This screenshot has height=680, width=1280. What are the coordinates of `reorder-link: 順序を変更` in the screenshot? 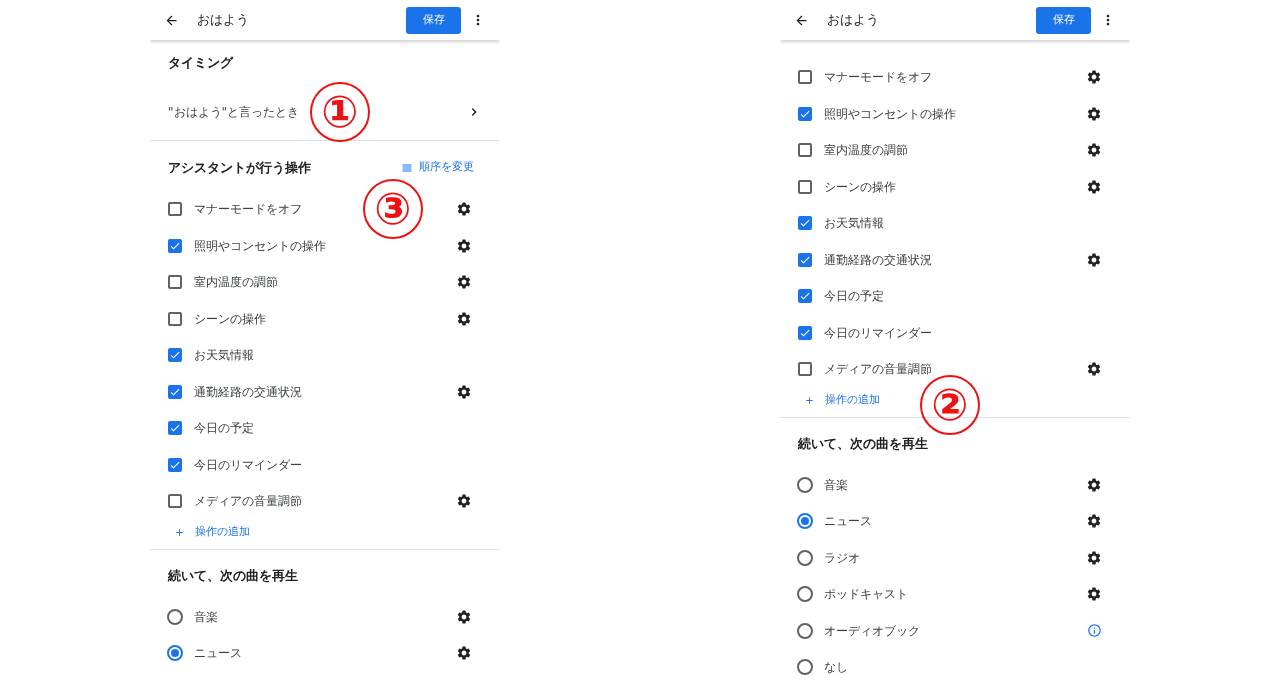 It's located at (446, 167).